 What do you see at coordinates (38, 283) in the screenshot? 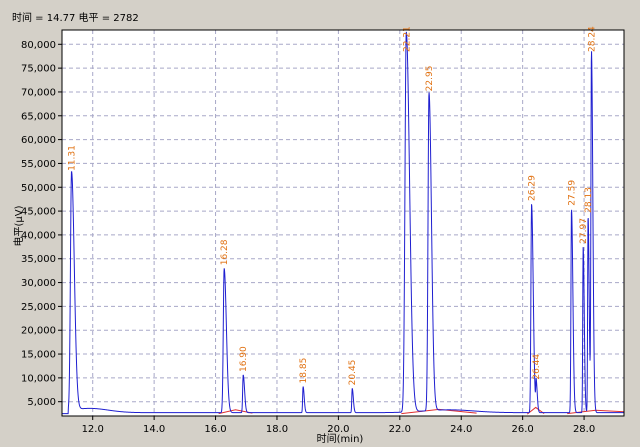
I see `y-tick-label: 30,000` at bounding box center [38, 283].